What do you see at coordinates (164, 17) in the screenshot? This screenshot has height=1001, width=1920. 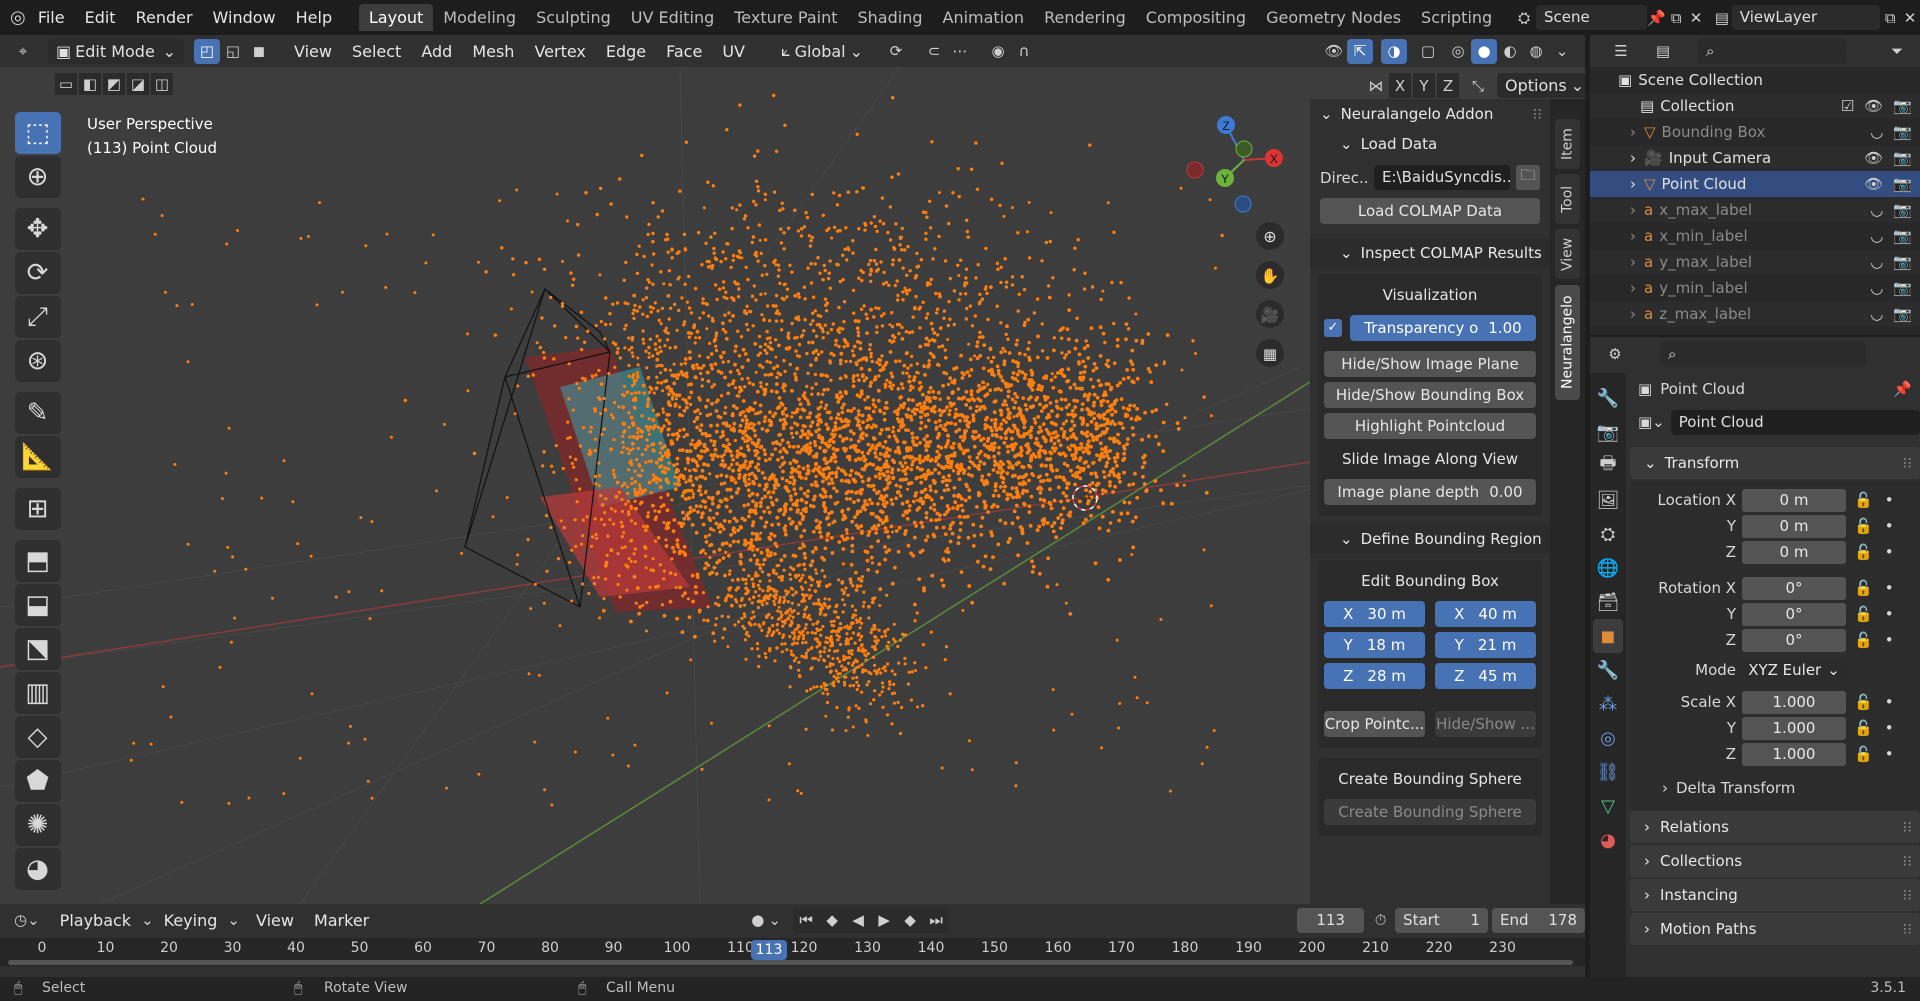 I see `menu-render: Render` at bounding box center [164, 17].